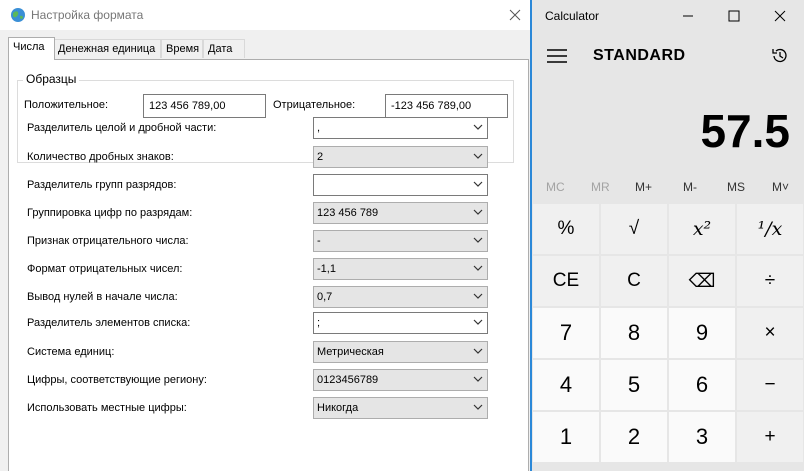 This screenshot has height=471, width=804. Describe the element at coordinates (102, 185) in the screenshot. I see `setting-label: Разделитель групп разрядов:` at that location.